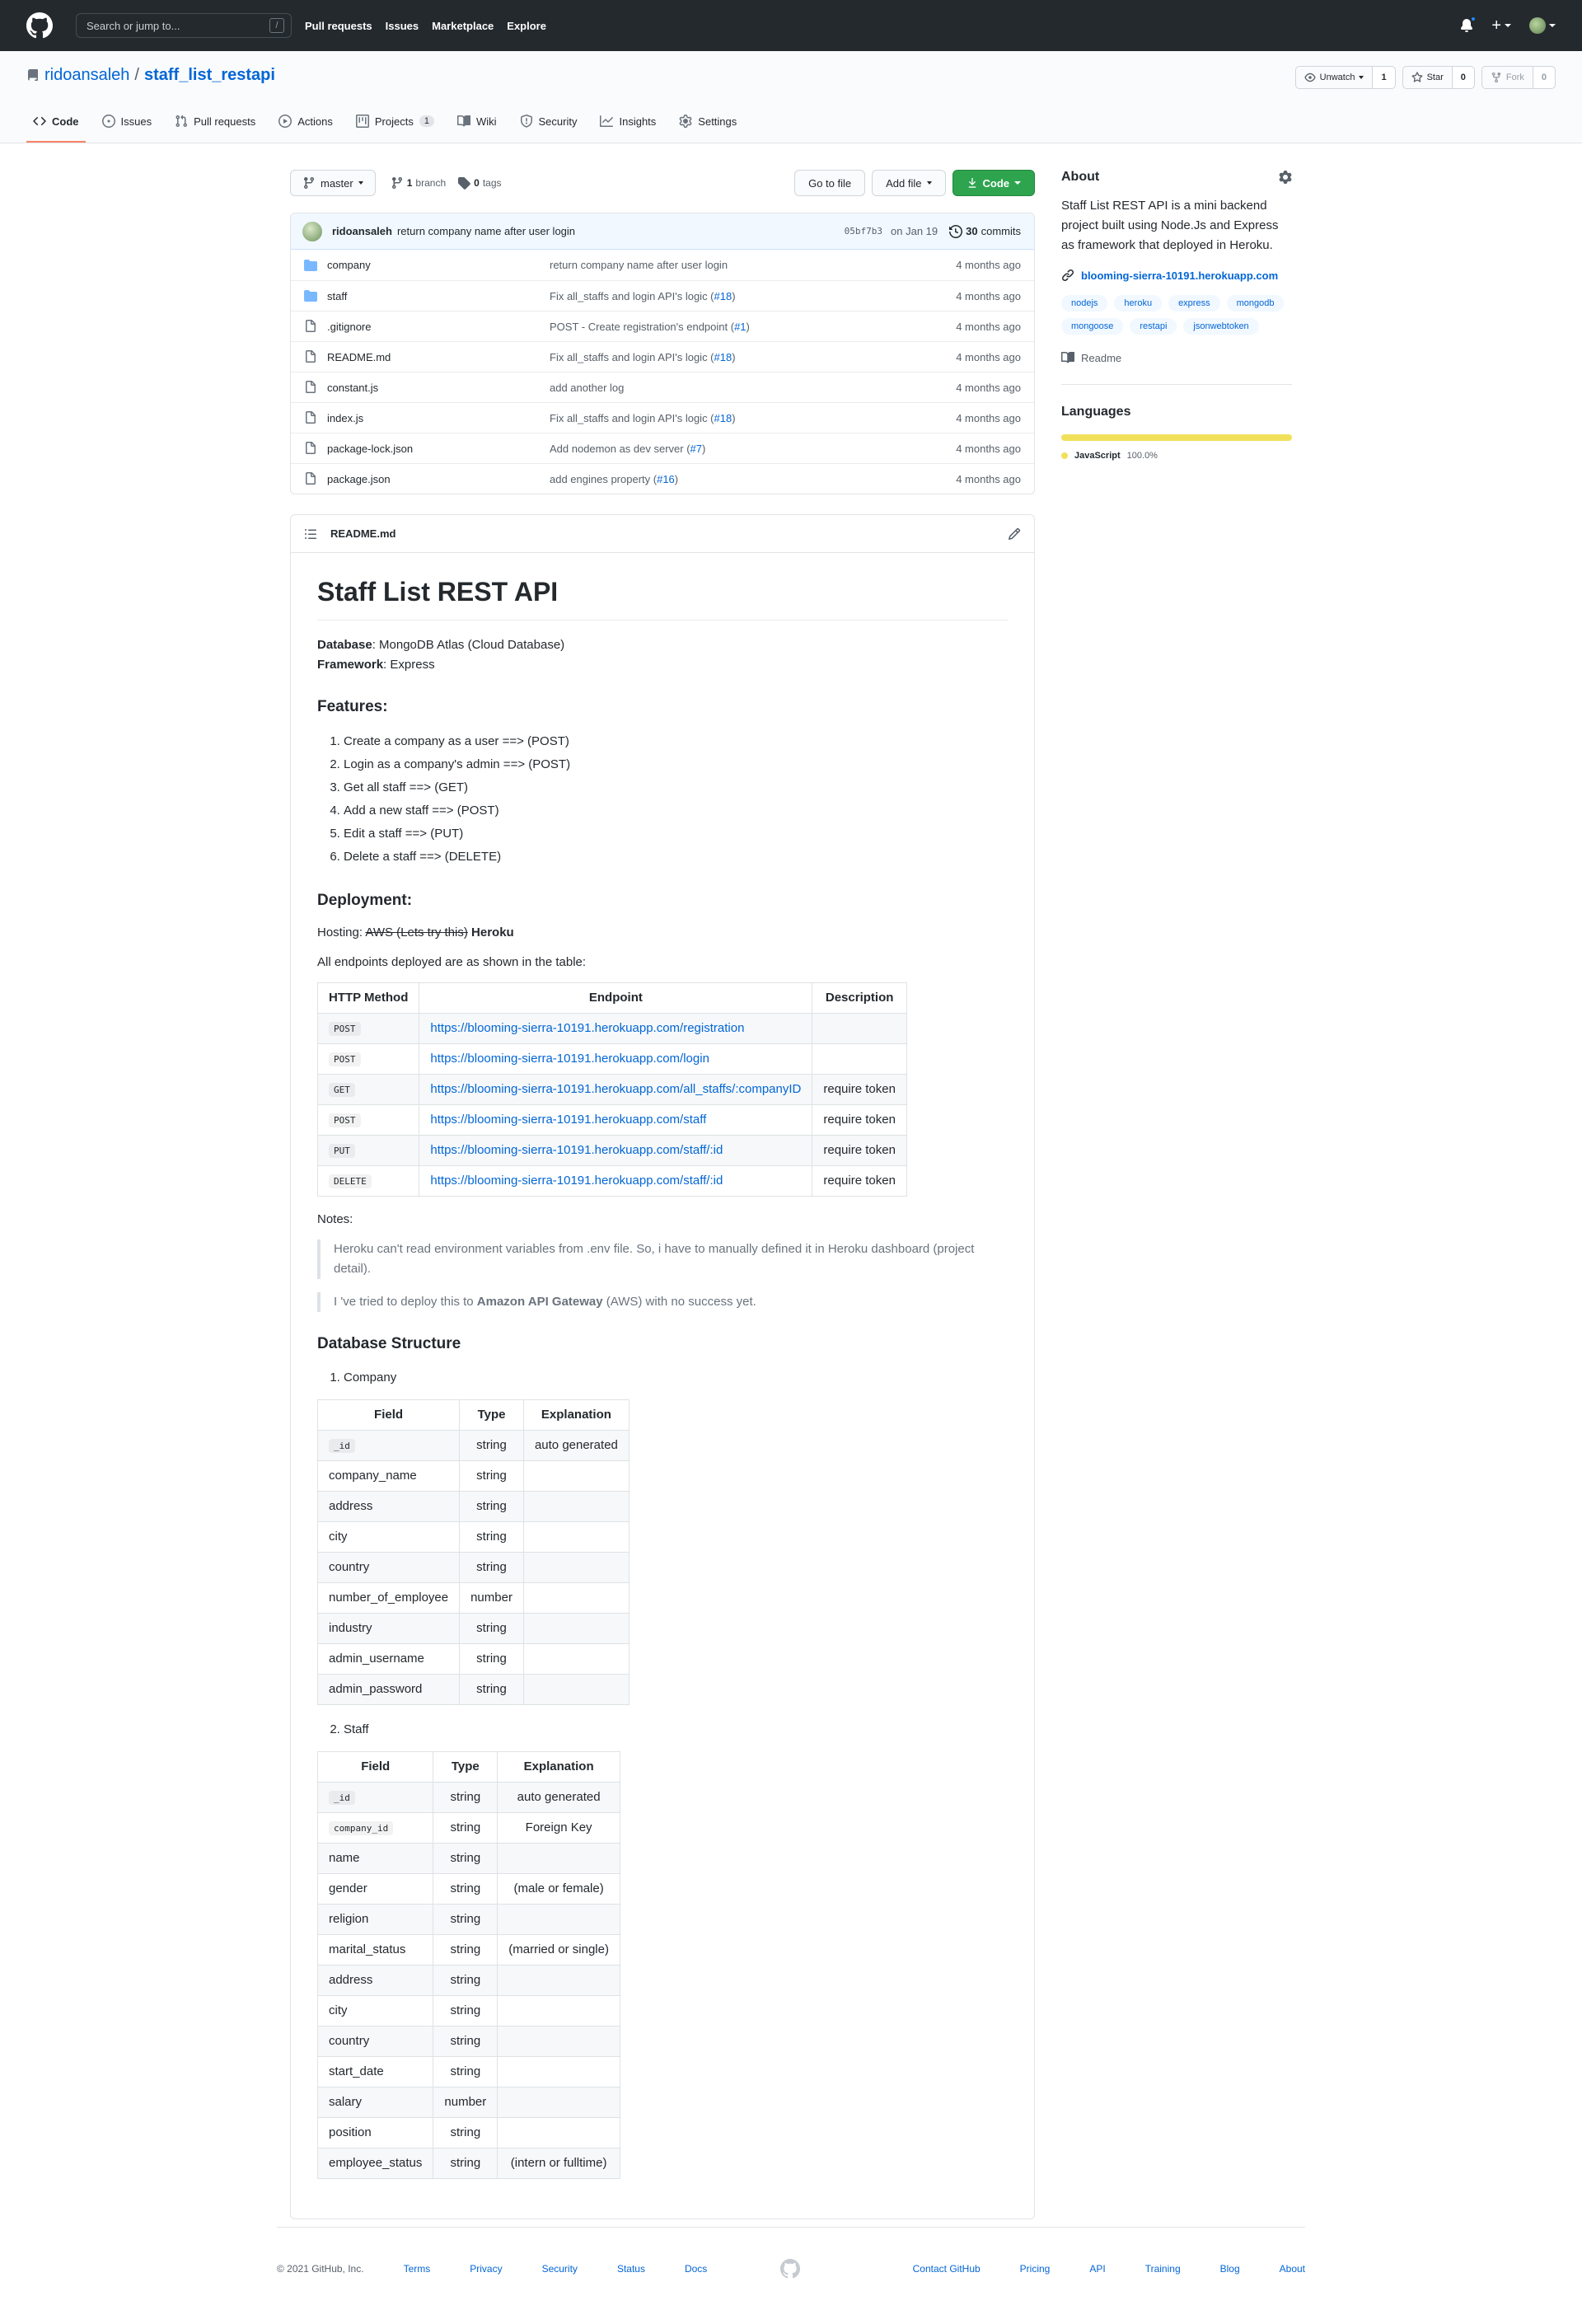 This screenshot has height=2324, width=1582. What do you see at coordinates (1097, 2269) in the screenshot?
I see `footer-link: API` at bounding box center [1097, 2269].